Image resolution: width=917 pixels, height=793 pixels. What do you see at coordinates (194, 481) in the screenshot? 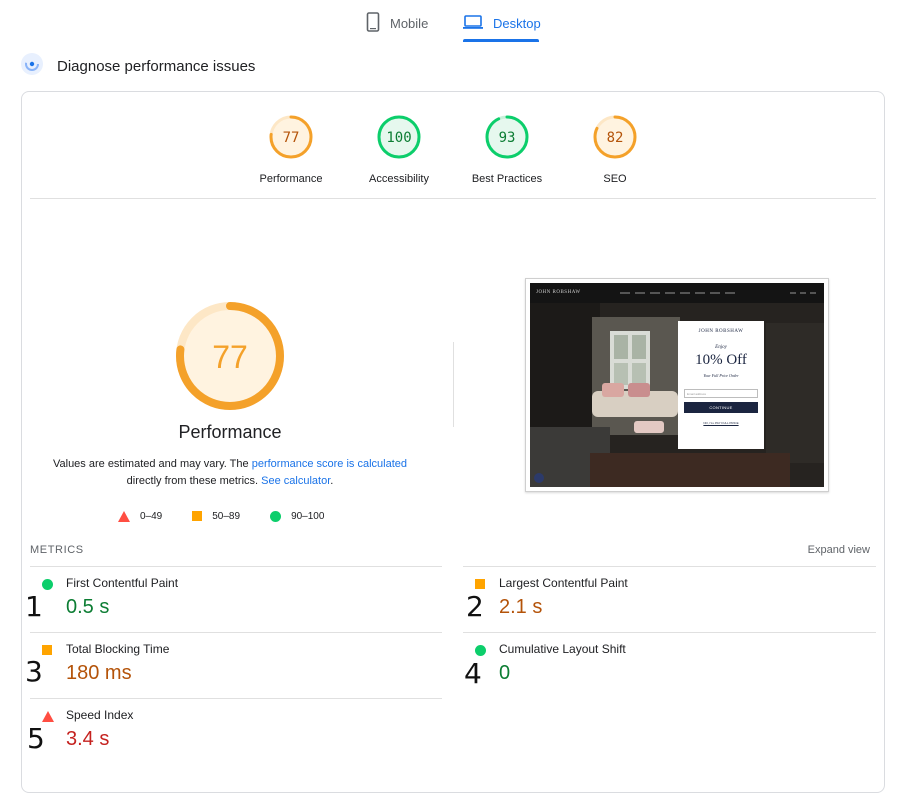
I see `note-text-2: directly from these metrics.` at bounding box center [194, 481].